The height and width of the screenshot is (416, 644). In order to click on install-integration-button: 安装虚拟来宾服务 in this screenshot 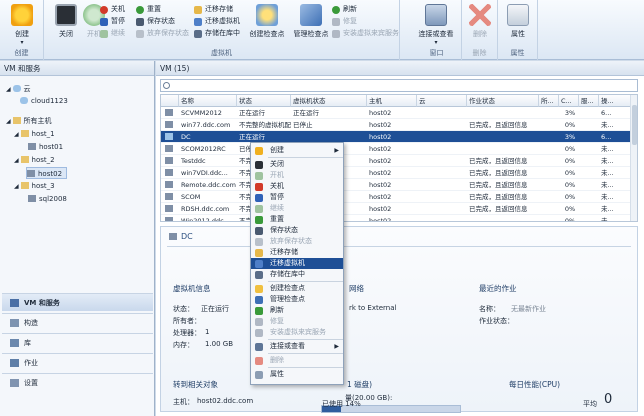, I will do `click(365, 33)`.